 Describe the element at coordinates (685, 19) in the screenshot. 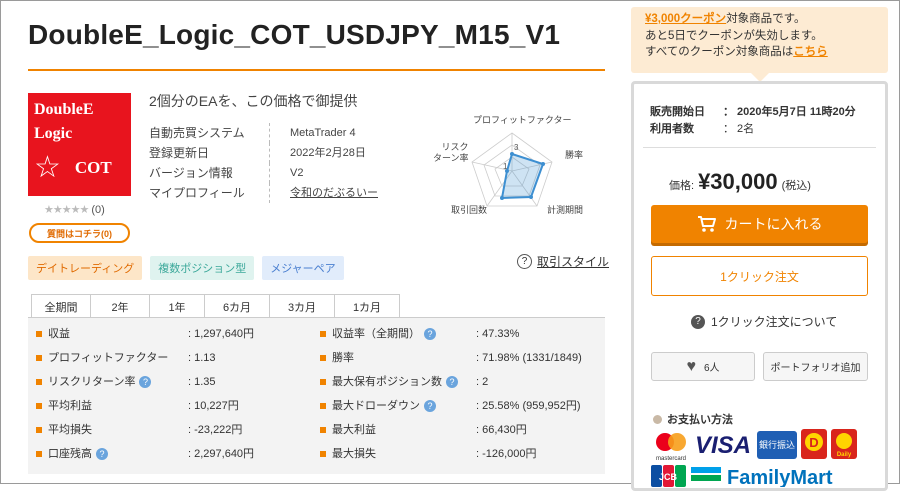

I see `coupon-link: ¥3,000クーポン` at that location.